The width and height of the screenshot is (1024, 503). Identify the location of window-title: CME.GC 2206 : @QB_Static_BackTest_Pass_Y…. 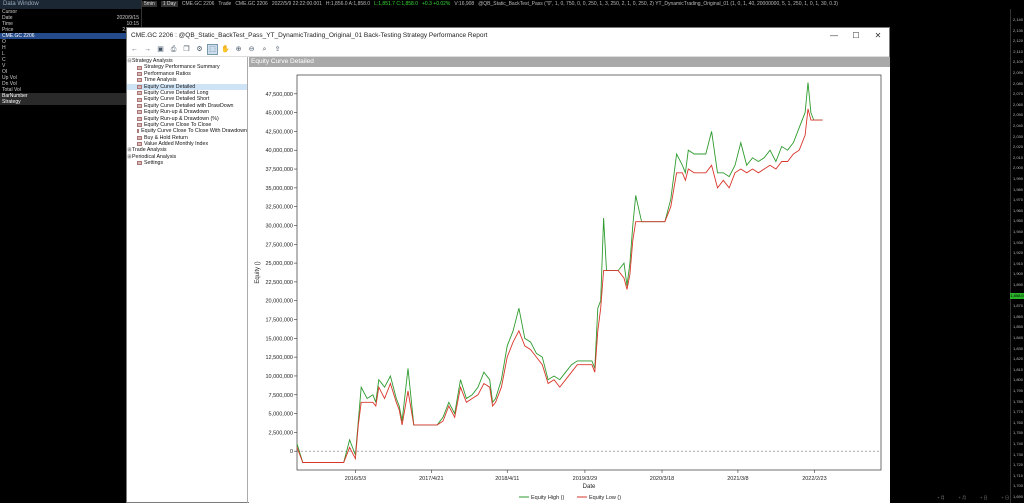
(309, 35).